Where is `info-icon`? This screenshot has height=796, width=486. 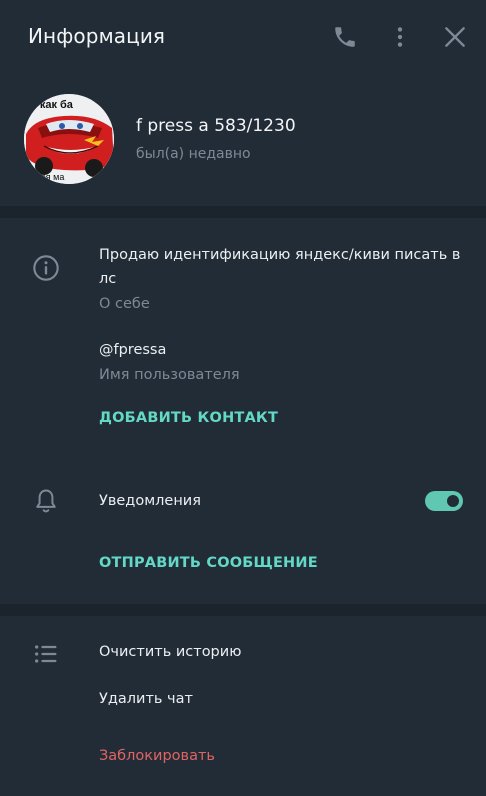
info-icon is located at coordinates (46, 268).